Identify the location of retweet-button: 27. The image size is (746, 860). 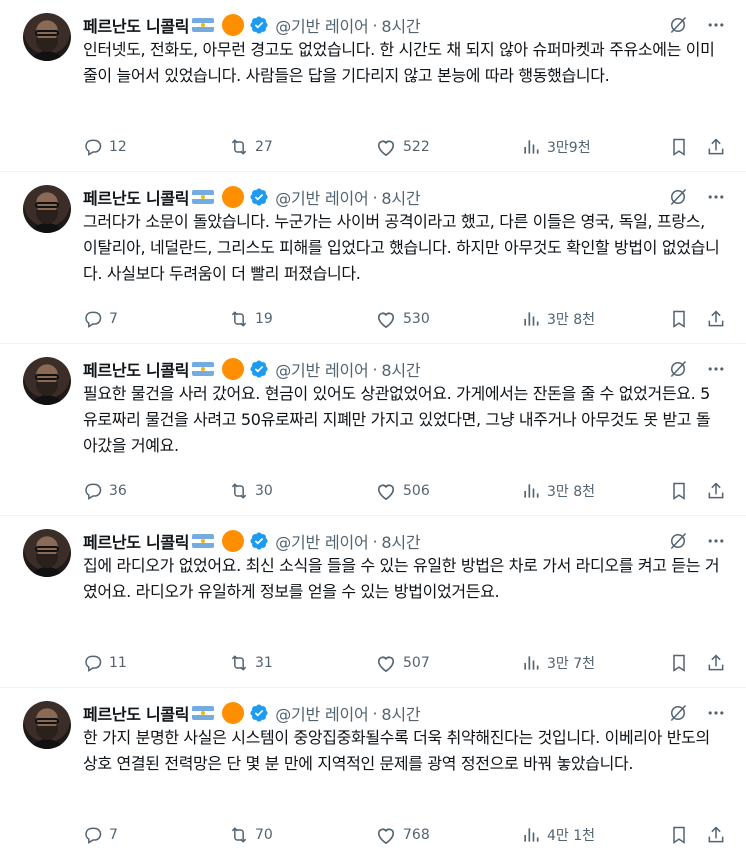
(251, 147).